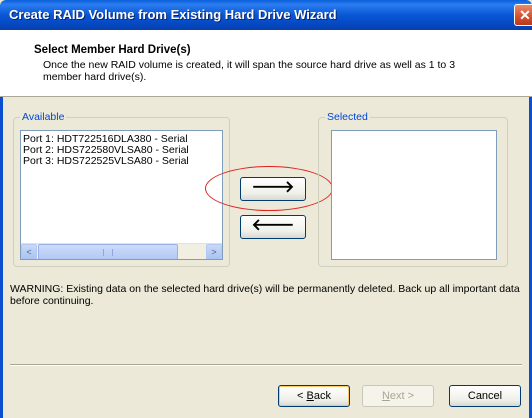 Image resolution: width=532 pixels, height=418 pixels. Describe the element at coordinates (112, 50) in the screenshot. I see `page-title: Select Member Hard Drive(s)` at that location.